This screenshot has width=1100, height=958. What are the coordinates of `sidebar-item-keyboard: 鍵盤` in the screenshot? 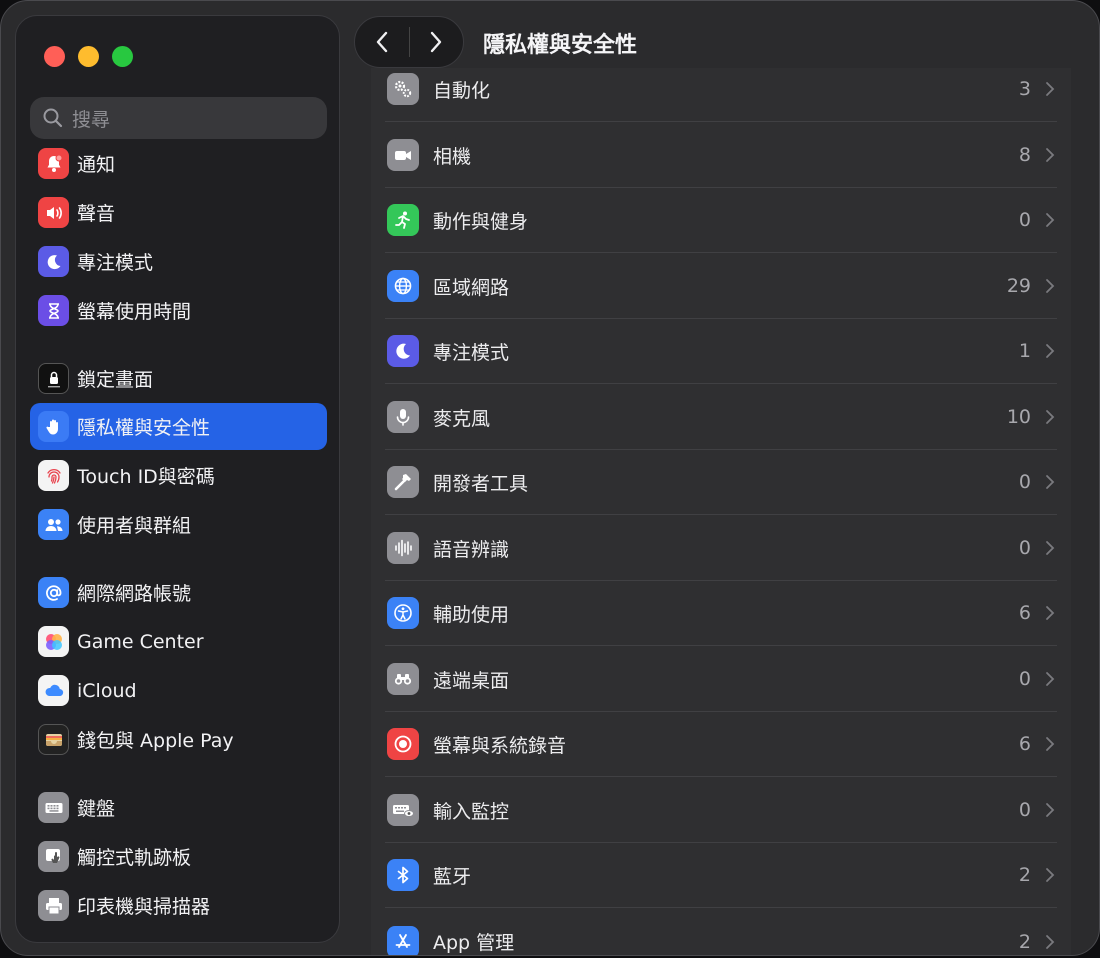 It's located at (178, 807).